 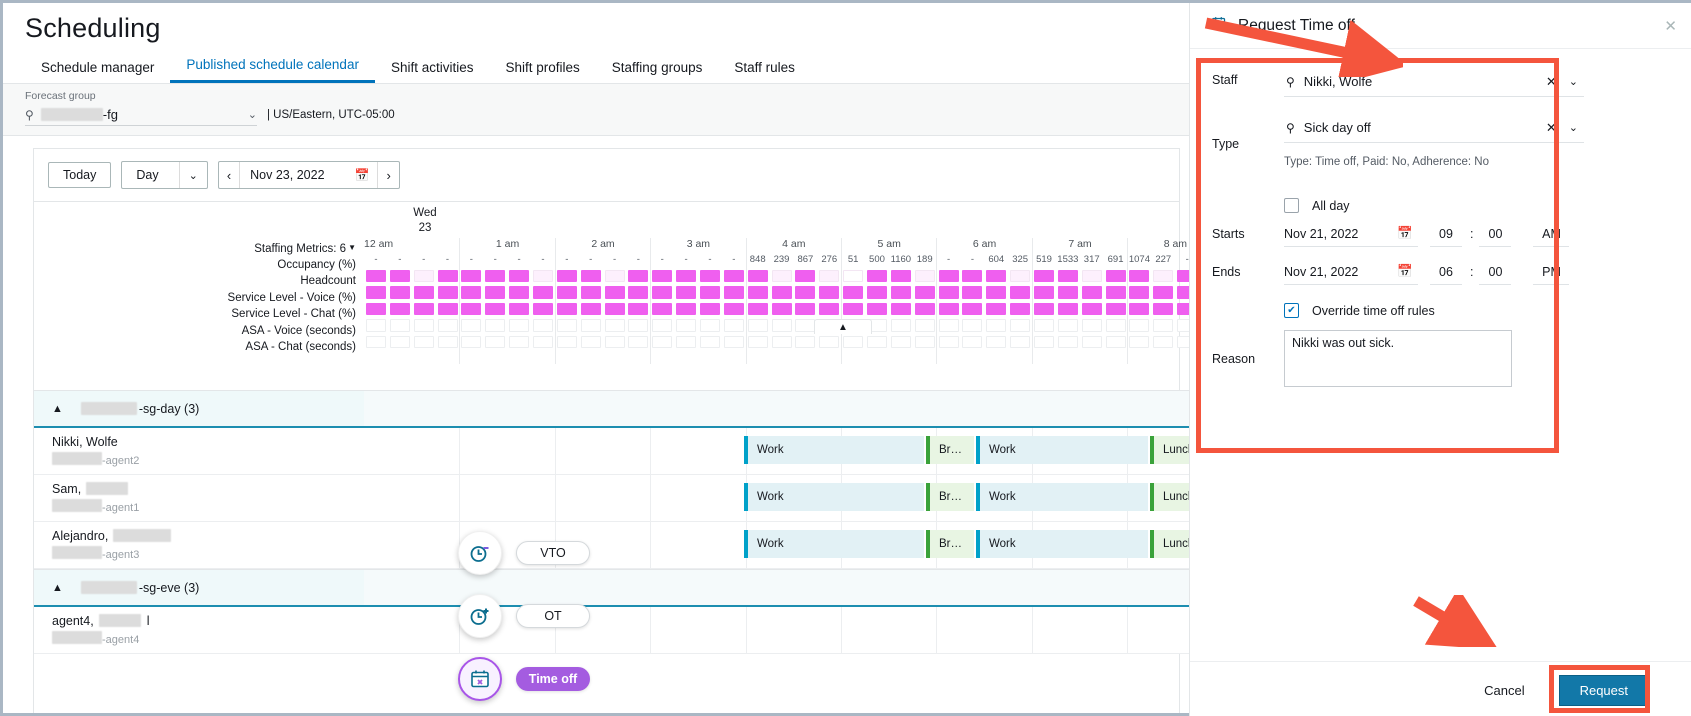 I want to click on date-display: Nov 23, 2022 📅, so click(x=308, y=175).